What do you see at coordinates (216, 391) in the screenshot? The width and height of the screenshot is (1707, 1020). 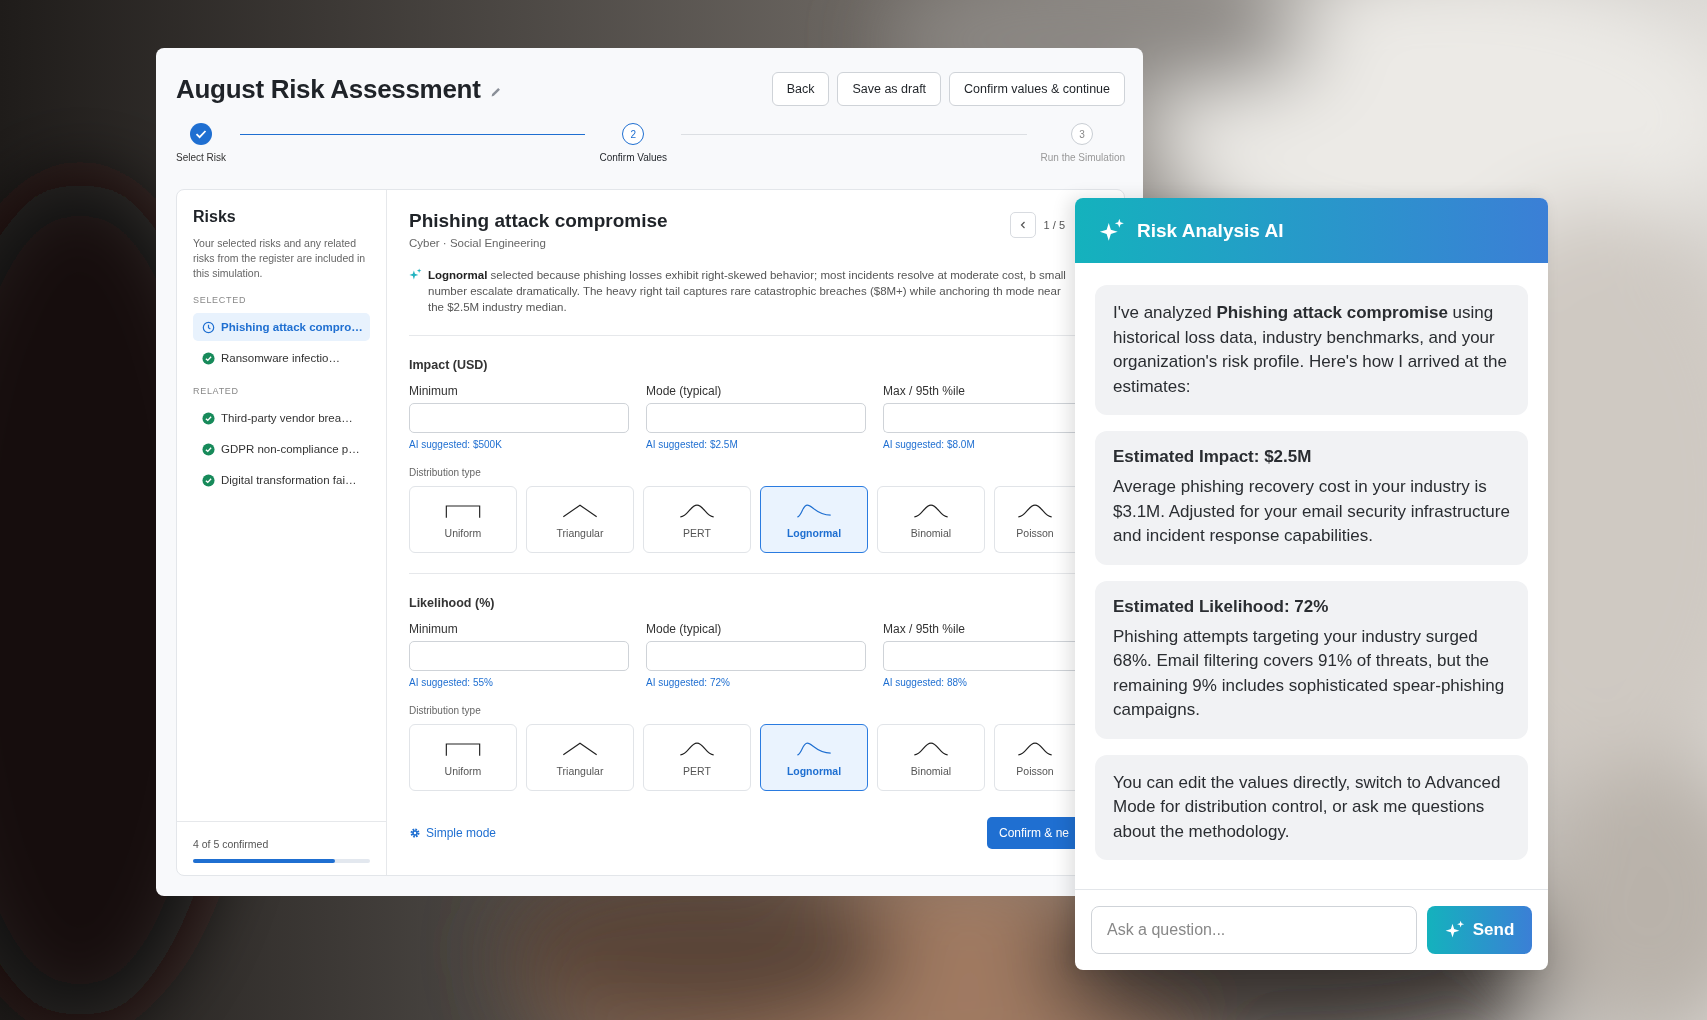 I see `group-heading: RELATED` at bounding box center [216, 391].